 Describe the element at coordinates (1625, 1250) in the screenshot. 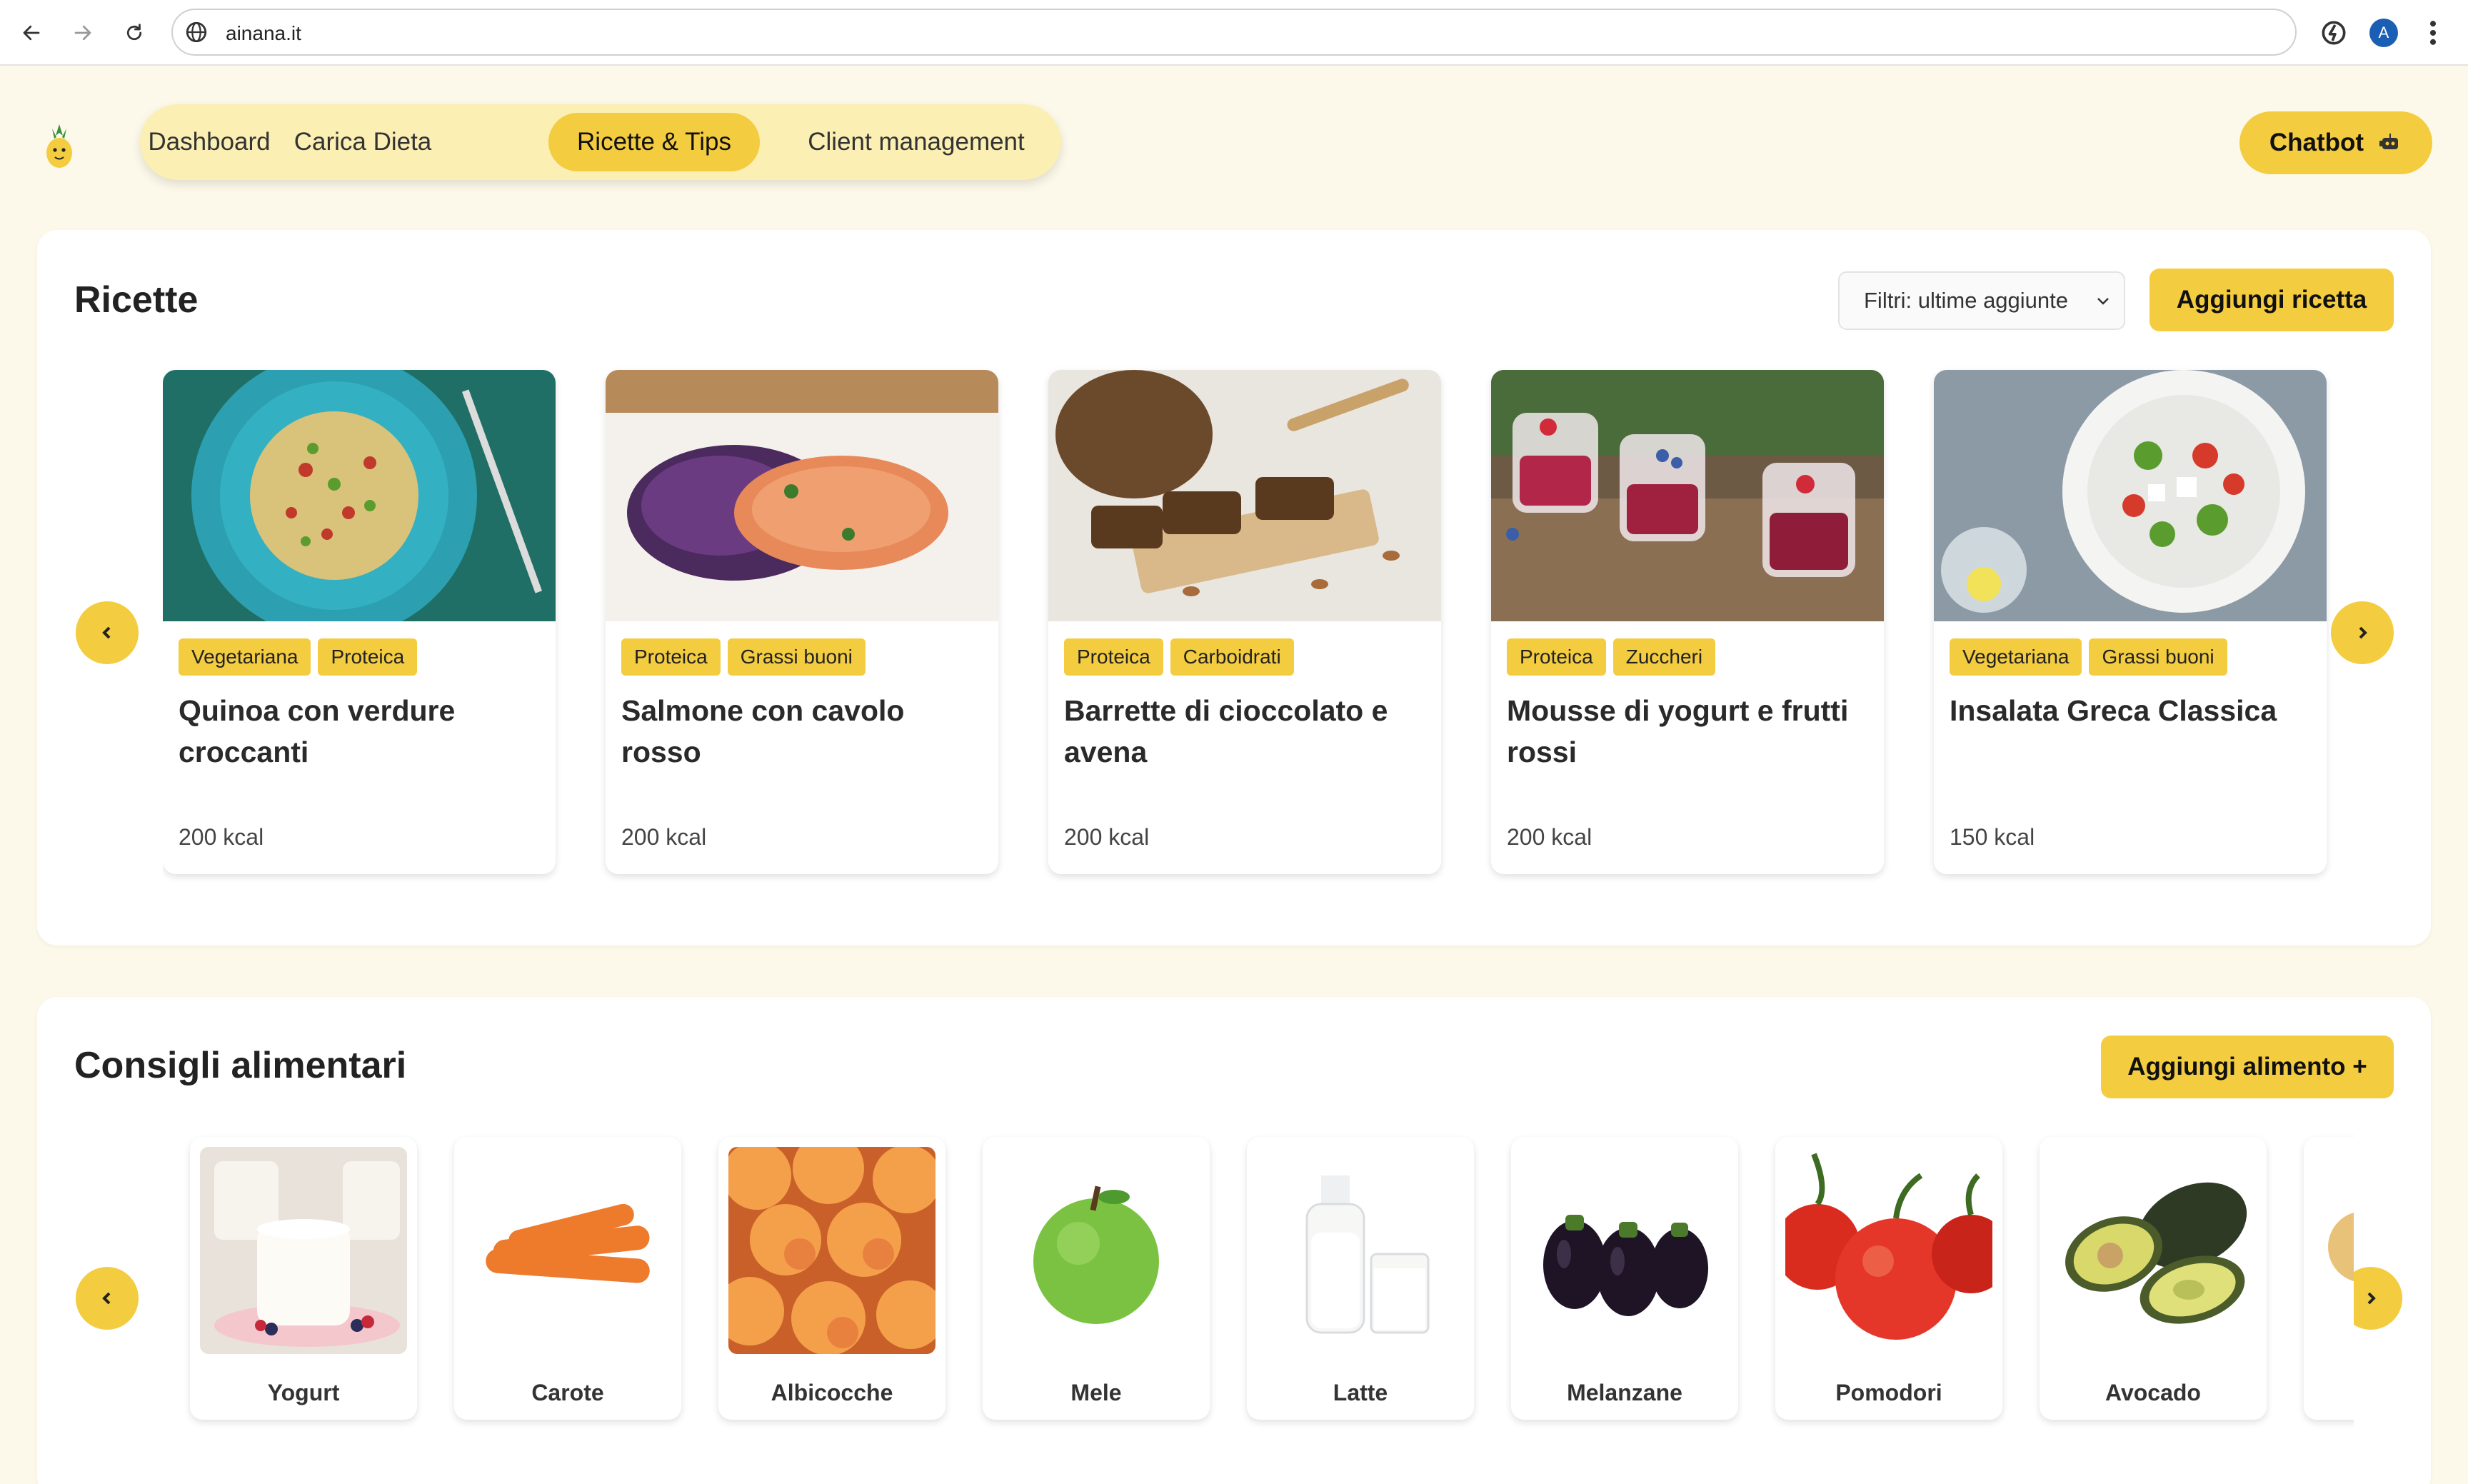

I see `food-image-eggplants` at that location.